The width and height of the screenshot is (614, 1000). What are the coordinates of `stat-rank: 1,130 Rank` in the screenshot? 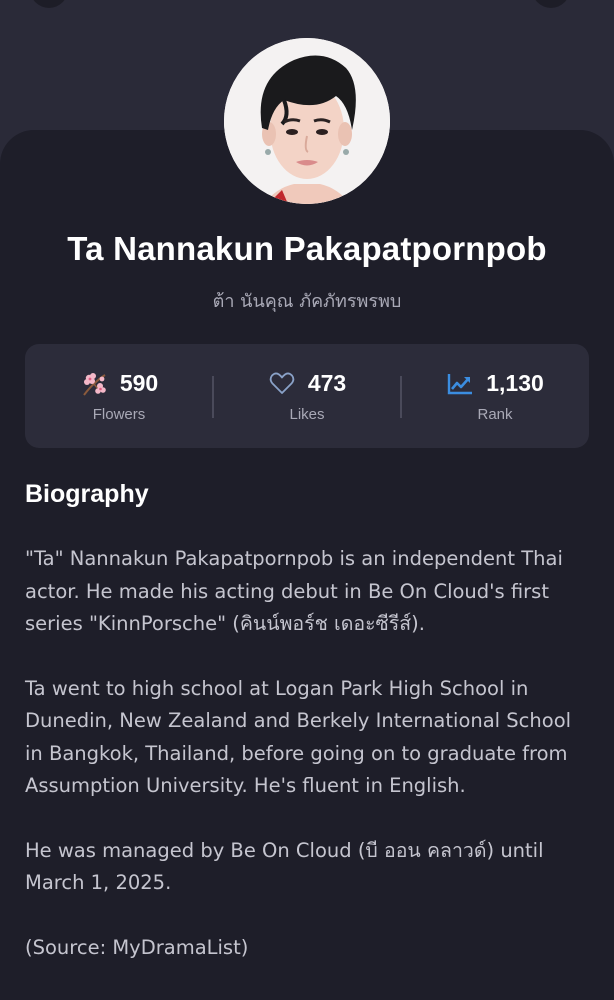 It's located at (495, 396).